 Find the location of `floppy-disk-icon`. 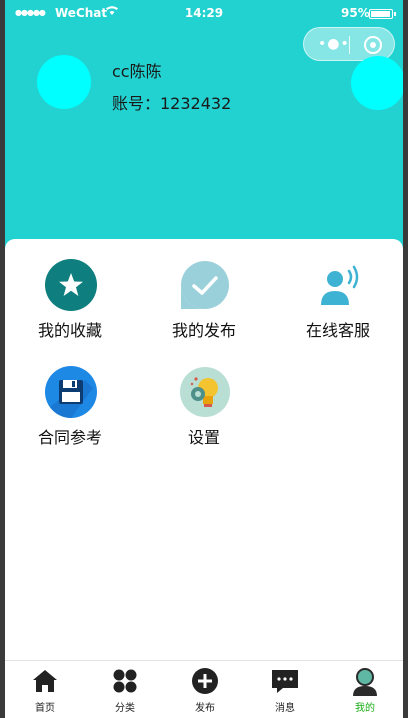

floppy-disk-icon is located at coordinates (71, 392).